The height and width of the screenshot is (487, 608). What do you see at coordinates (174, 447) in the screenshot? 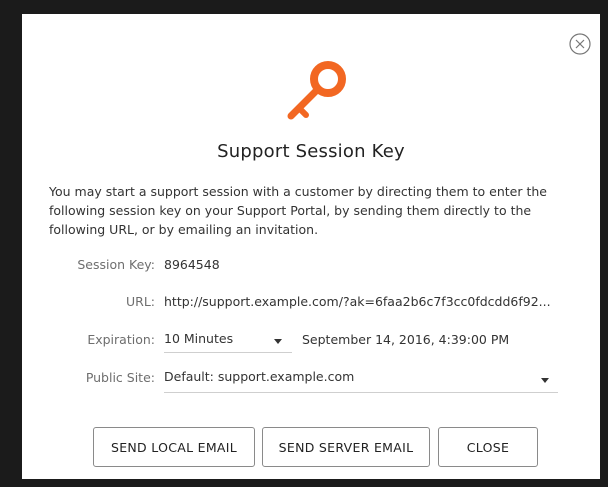
I see `send-local-email-button: SEND LOCAL EMAIL` at bounding box center [174, 447].